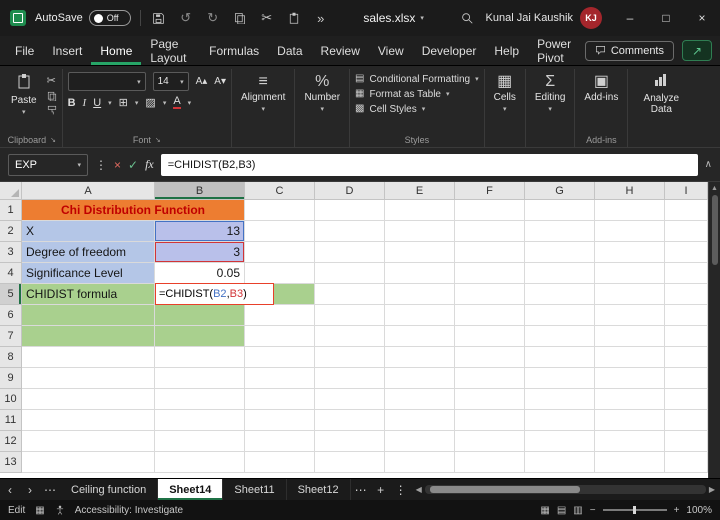 The image size is (720, 520). What do you see at coordinates (666, 18) in the screenshot?
I see `maximize-button: □` at bounding box center [666, 18].